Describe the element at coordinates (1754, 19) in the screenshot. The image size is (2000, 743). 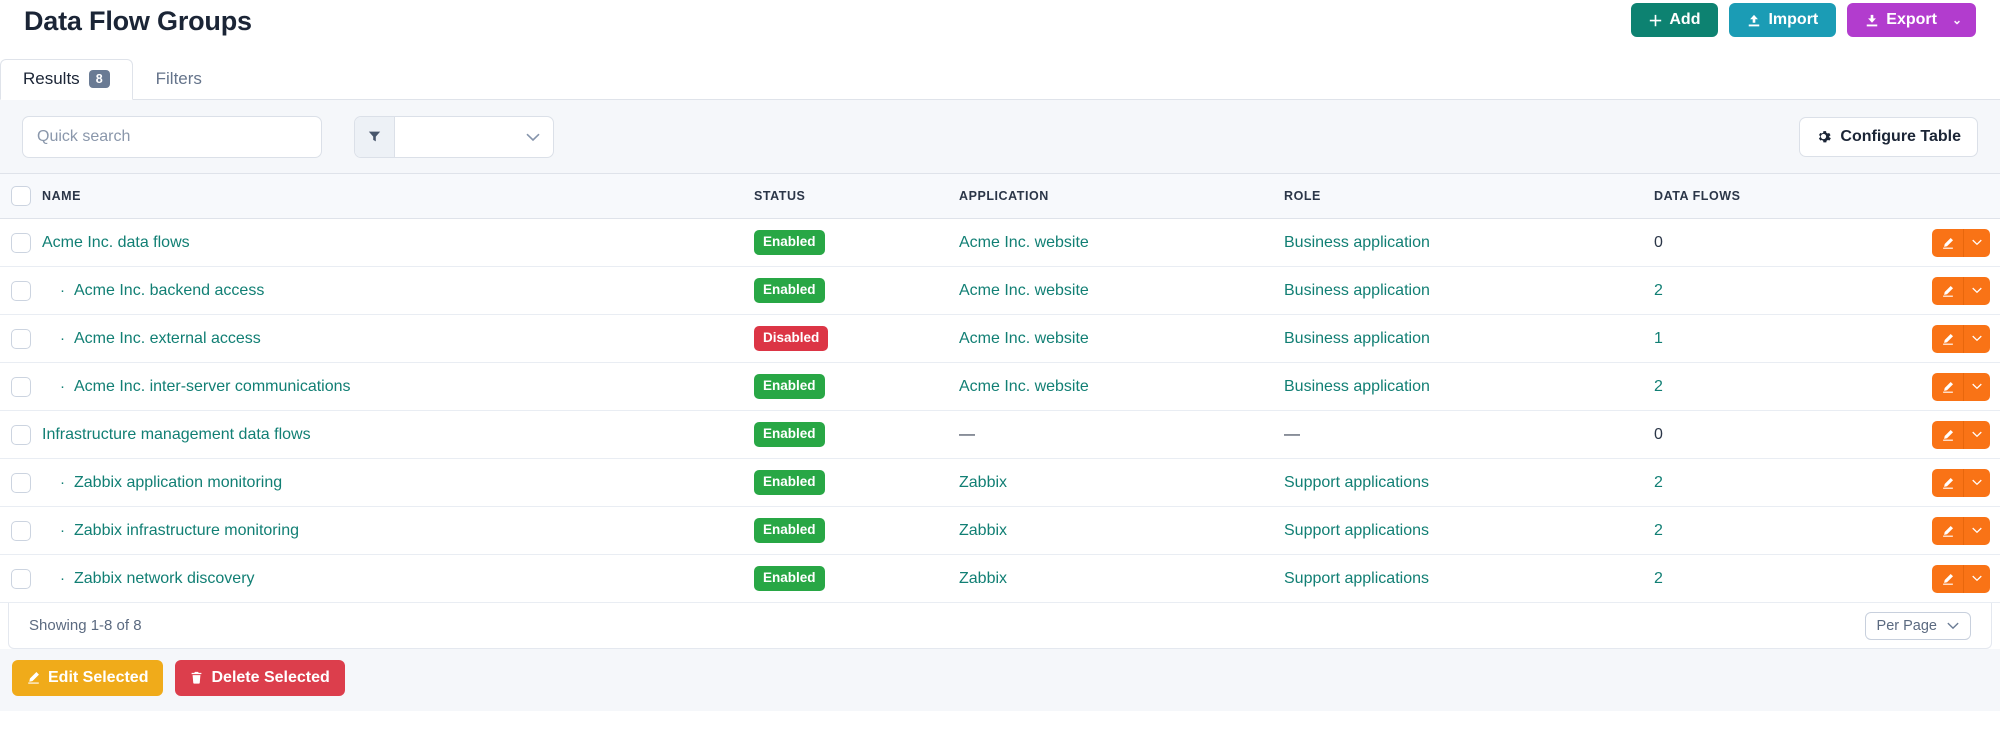
I see `upload-icon` at that location.